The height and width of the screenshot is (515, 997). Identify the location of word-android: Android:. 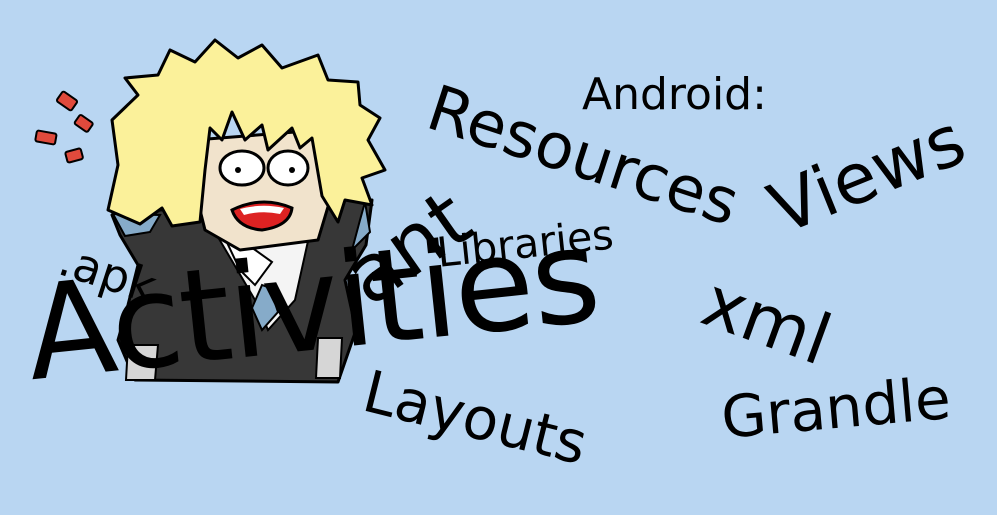
(674, 94).